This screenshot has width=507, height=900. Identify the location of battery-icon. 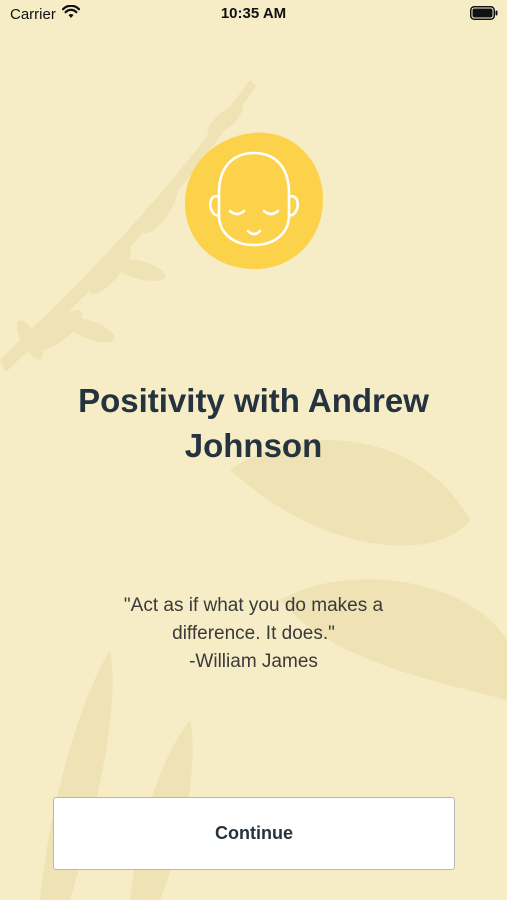
(484, 15).